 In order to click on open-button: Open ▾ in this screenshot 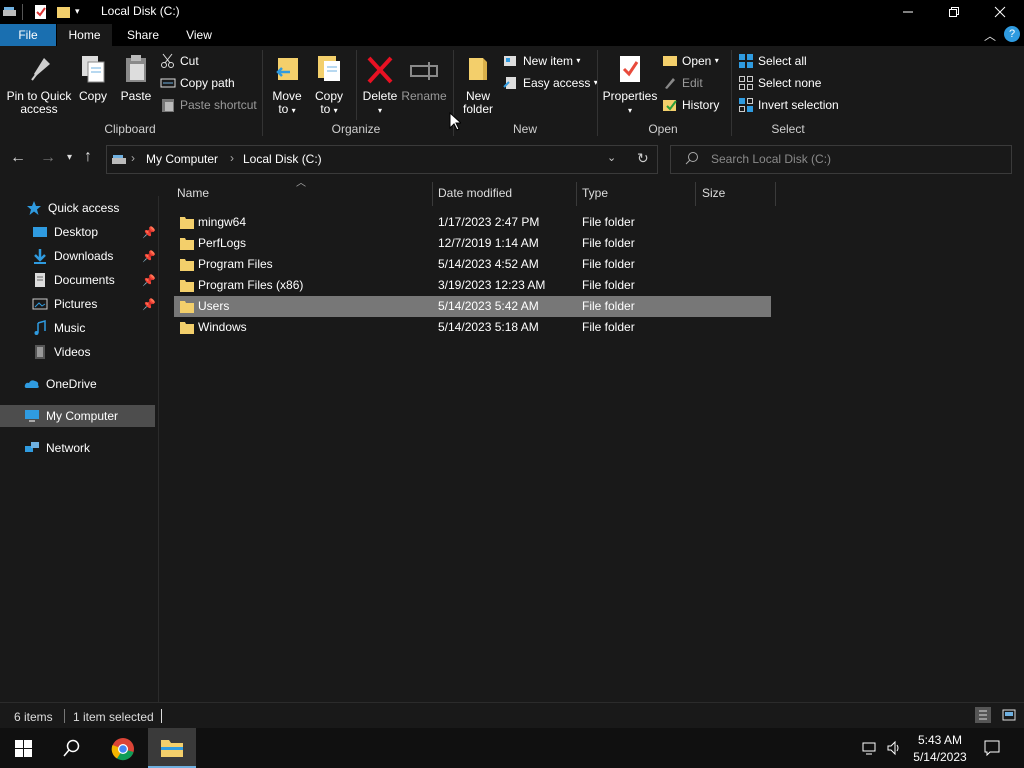, I will do `click(690, 61)`.